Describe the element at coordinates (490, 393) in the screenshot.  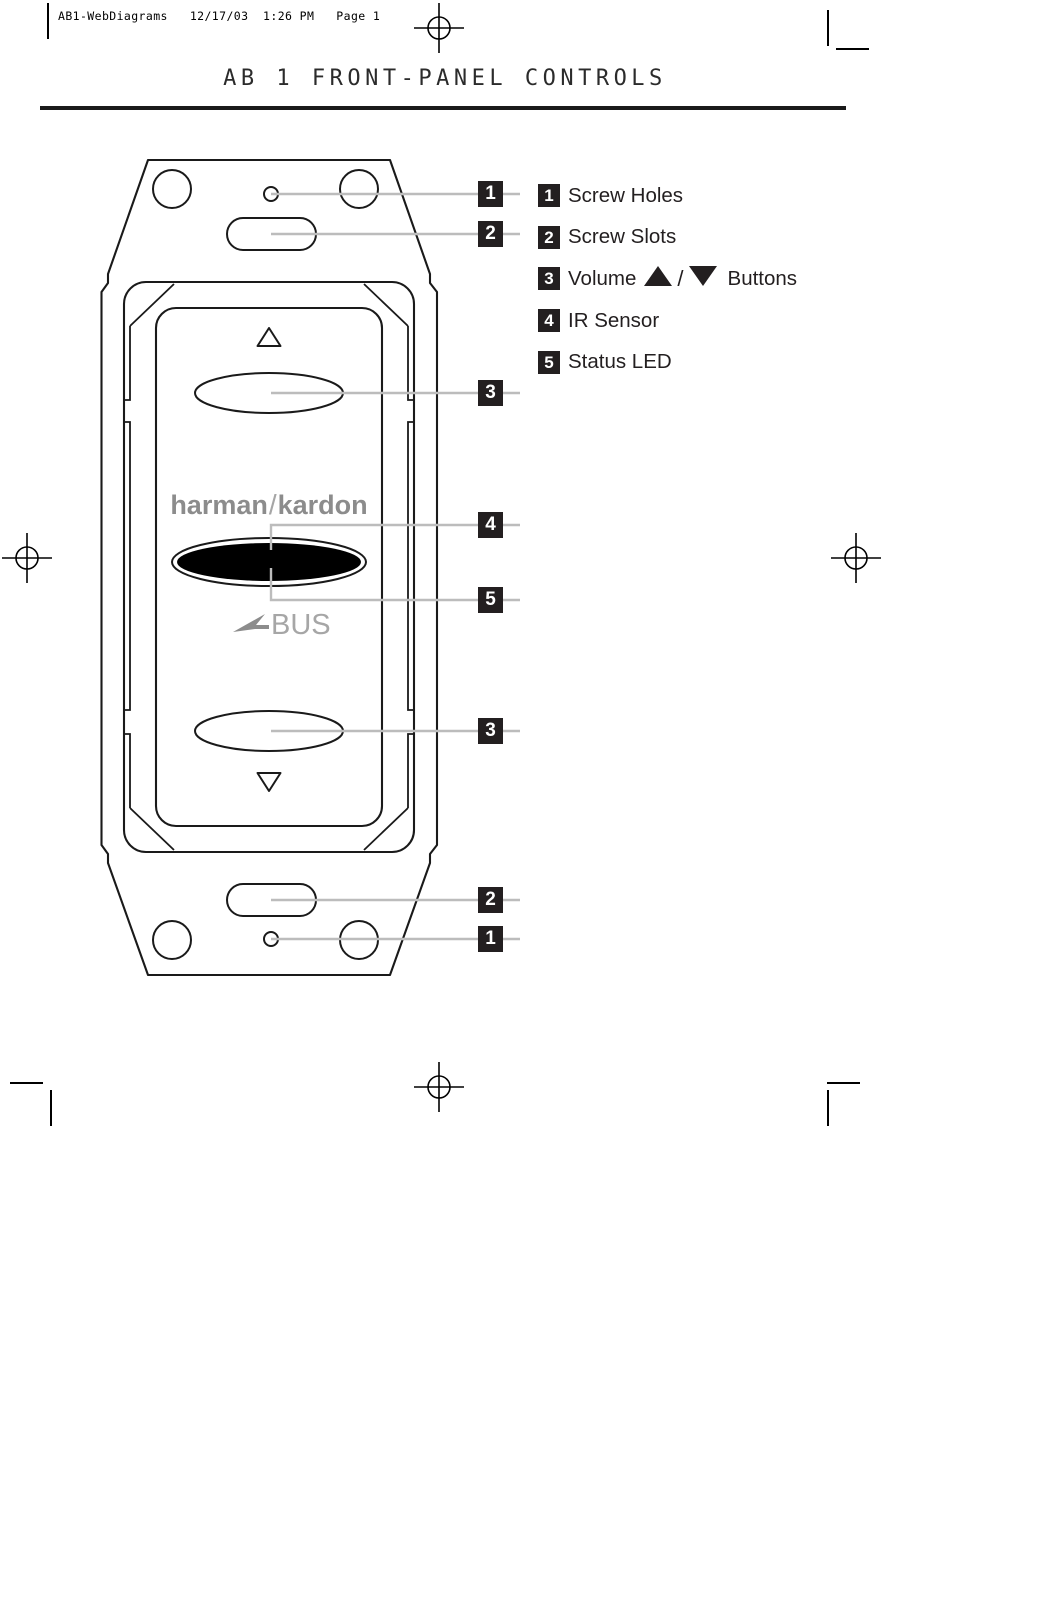
I see `callout-badge-3-top: 3` at that location.